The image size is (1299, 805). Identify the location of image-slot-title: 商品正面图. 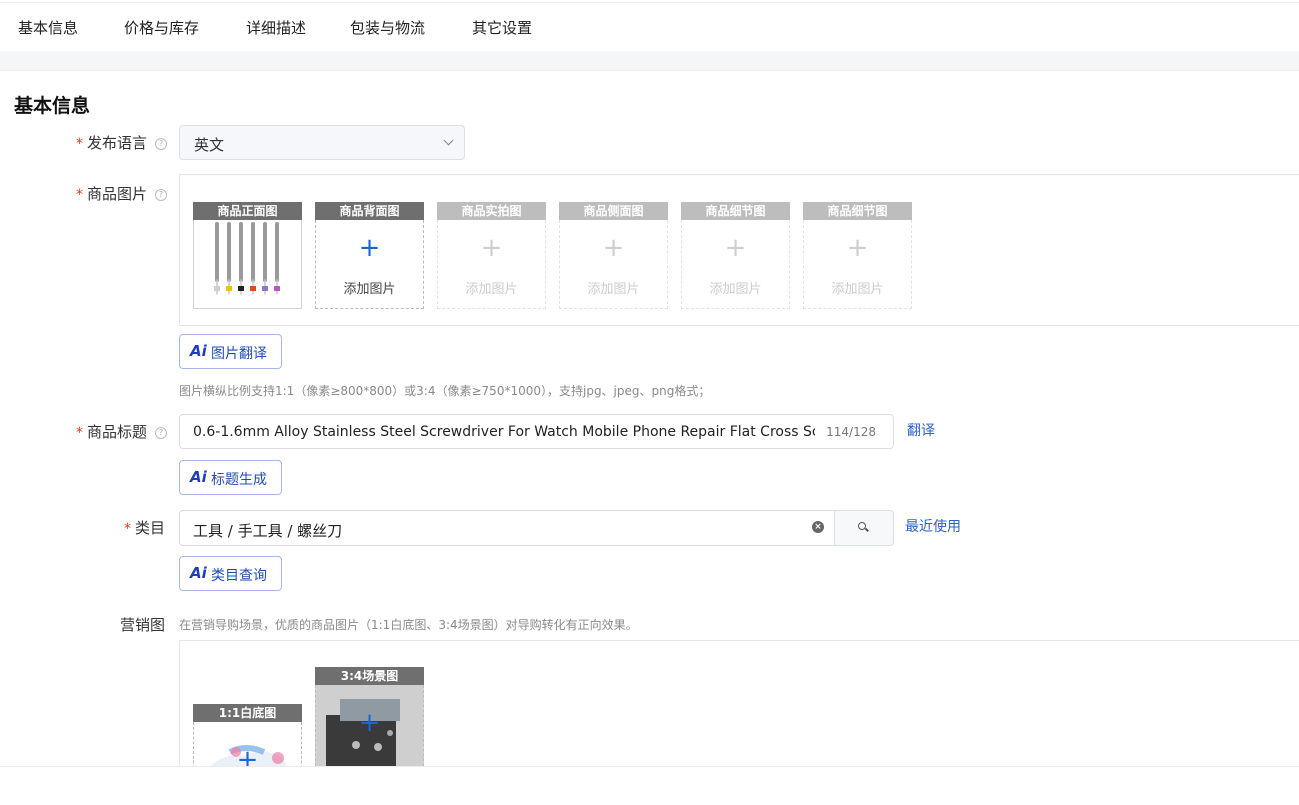
(247, 211).